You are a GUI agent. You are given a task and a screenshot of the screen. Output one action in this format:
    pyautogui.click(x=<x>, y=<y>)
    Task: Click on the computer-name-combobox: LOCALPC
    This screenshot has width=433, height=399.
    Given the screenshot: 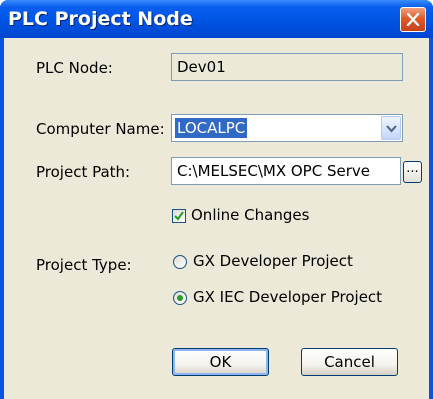 What is the action you would take?
    pyautogui.click(x=287, y=128)
    